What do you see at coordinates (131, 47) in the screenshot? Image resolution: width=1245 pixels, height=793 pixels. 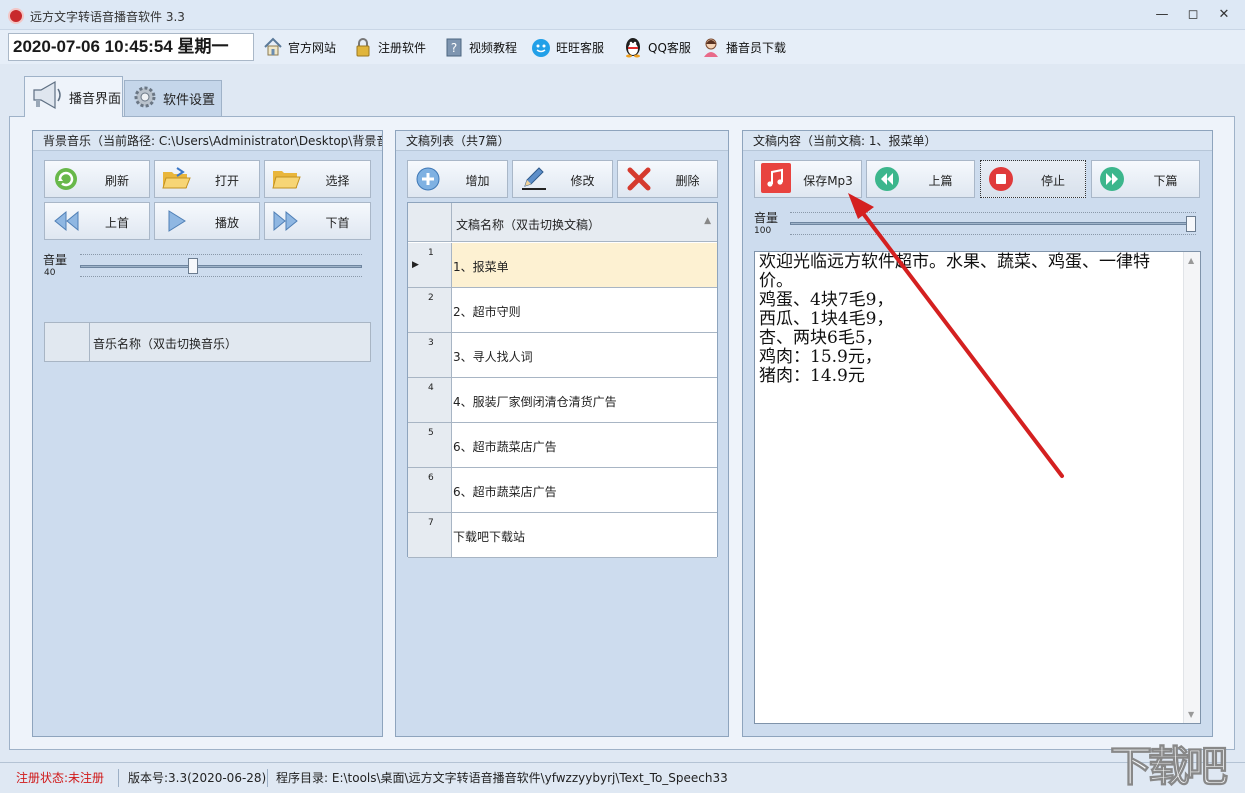 I see `datetime-display: 2020-07-06 10:45:54 星期一` at bounding box center [131, 47].